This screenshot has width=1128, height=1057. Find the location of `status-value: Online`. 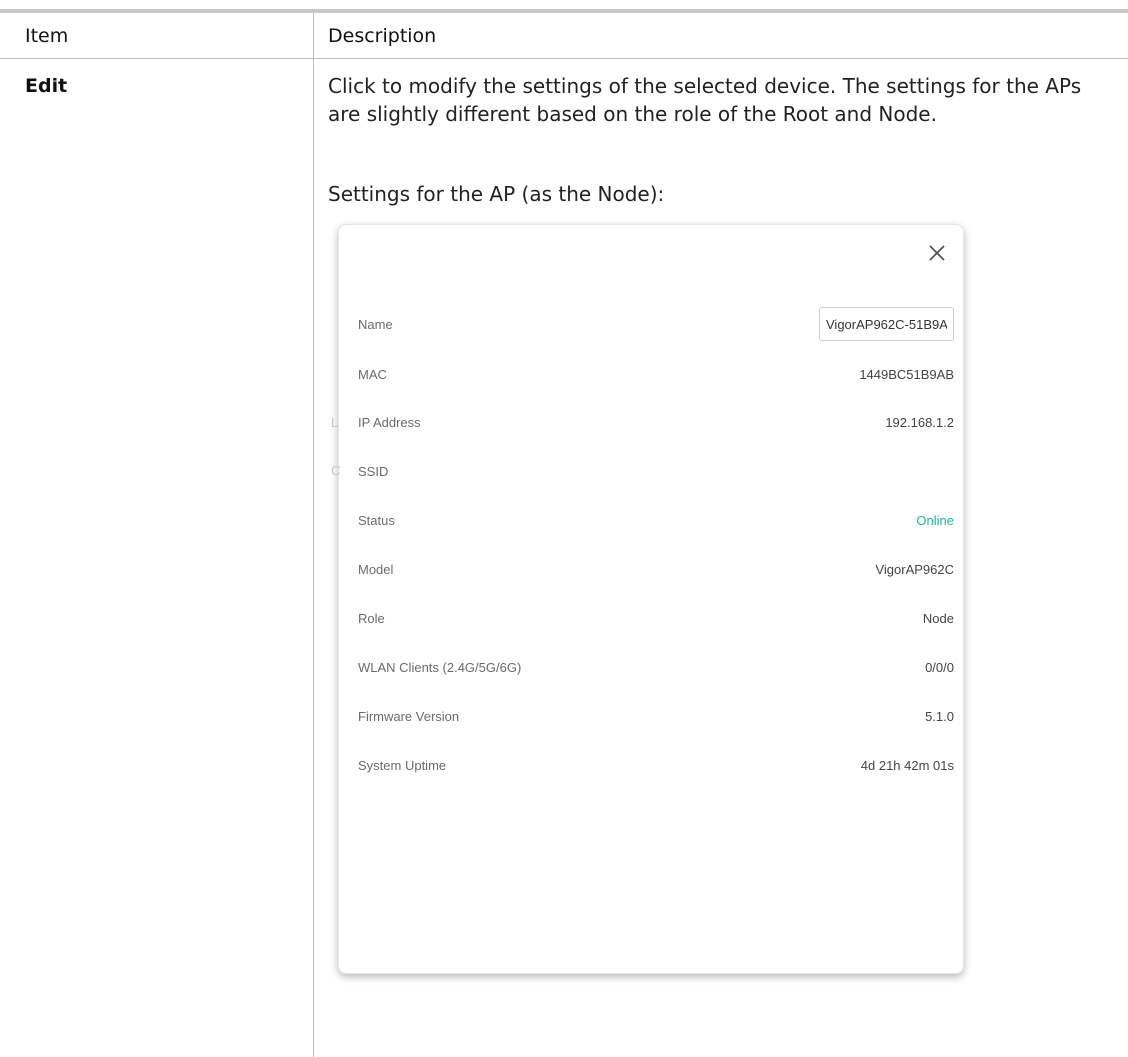

status-value: Online is located at coordinates (935, 520).